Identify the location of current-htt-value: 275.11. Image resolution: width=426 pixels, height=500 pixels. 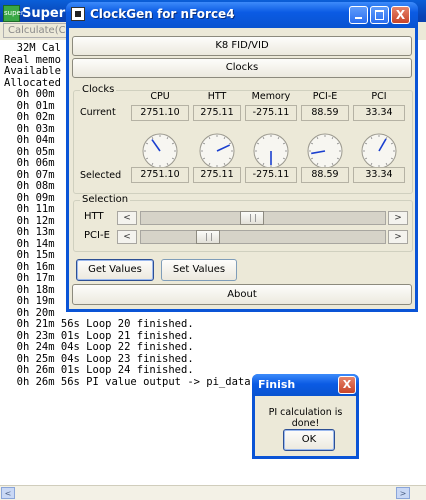
(217, 113).